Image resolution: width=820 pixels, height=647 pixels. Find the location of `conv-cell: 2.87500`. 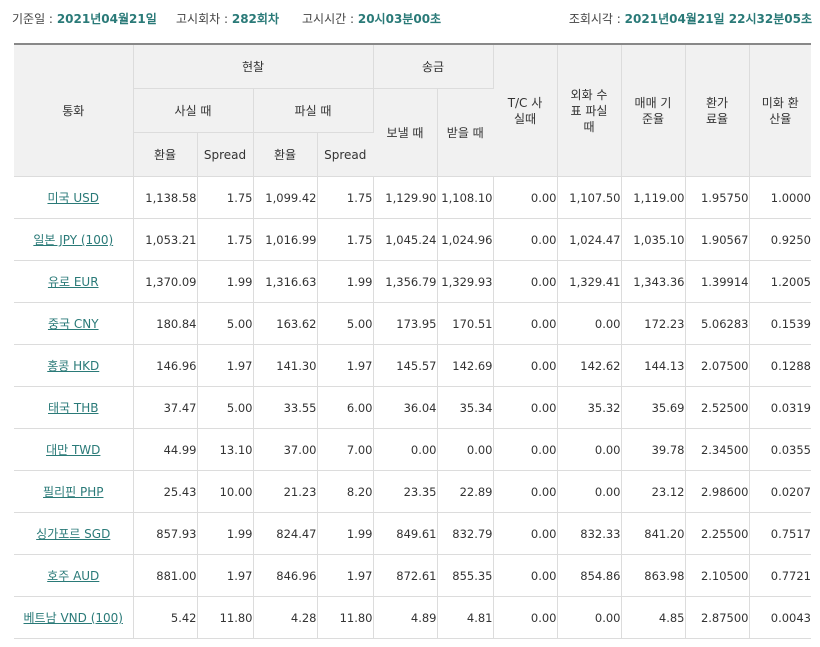

conv-cell: 2.87500 is located at coordinates (717, 617).